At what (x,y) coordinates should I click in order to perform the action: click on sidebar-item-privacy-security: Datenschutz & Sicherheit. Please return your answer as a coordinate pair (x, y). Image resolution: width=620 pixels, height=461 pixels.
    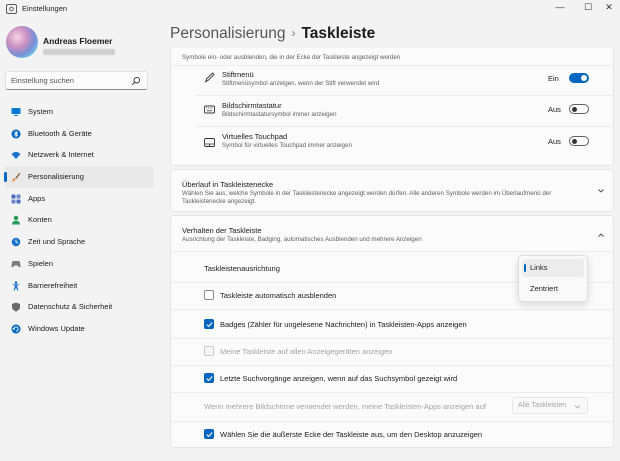
    Looking at the image, I should click on (79, 307).